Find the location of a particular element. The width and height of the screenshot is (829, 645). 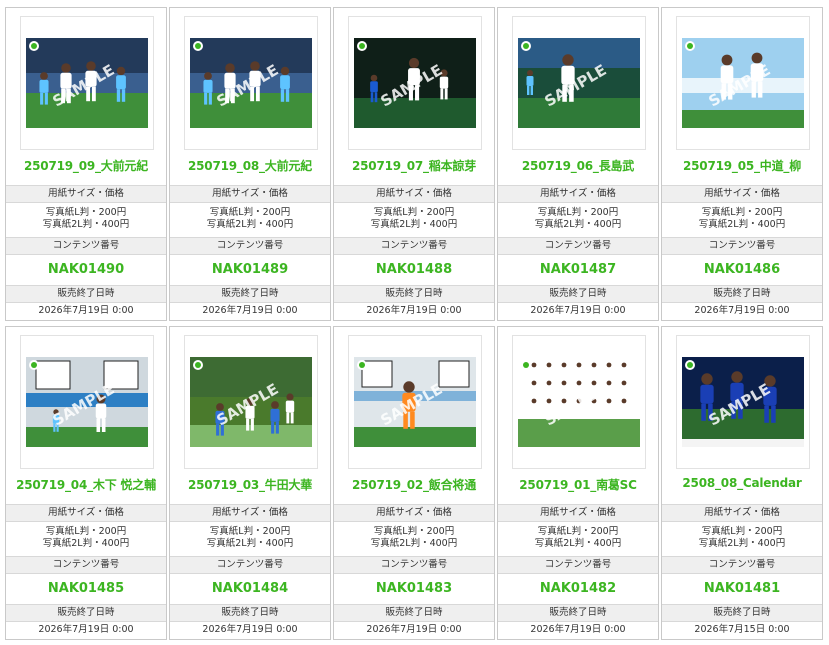

product-title: 250719_05_中道_柳 is located at coordinates (742, 165).